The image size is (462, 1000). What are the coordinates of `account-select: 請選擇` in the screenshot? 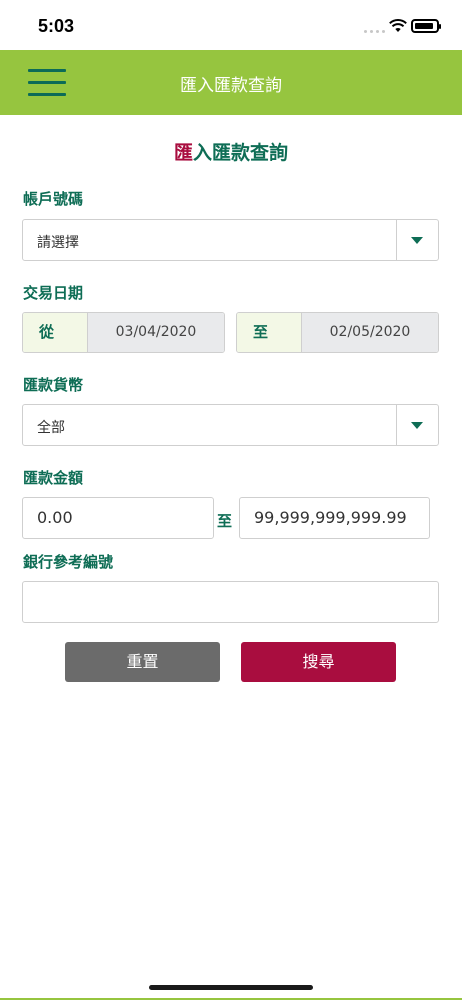 It's located at (230, 240).